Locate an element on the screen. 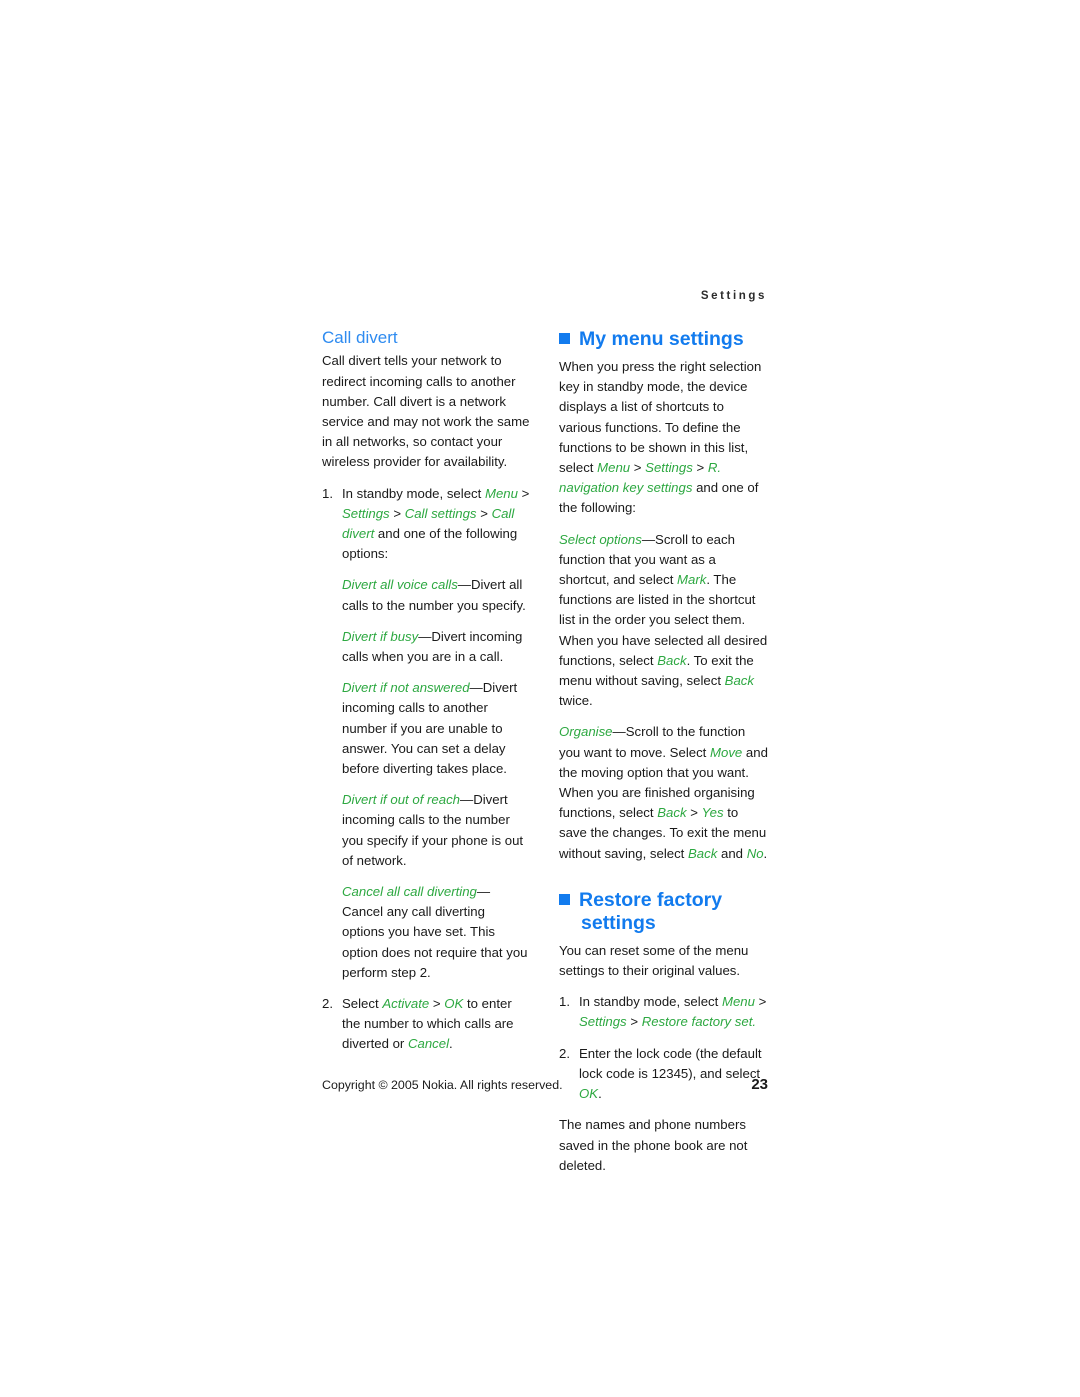 The image size is (1080, 1397). definition-text-4: twice. is located at coordinates (576, 701).